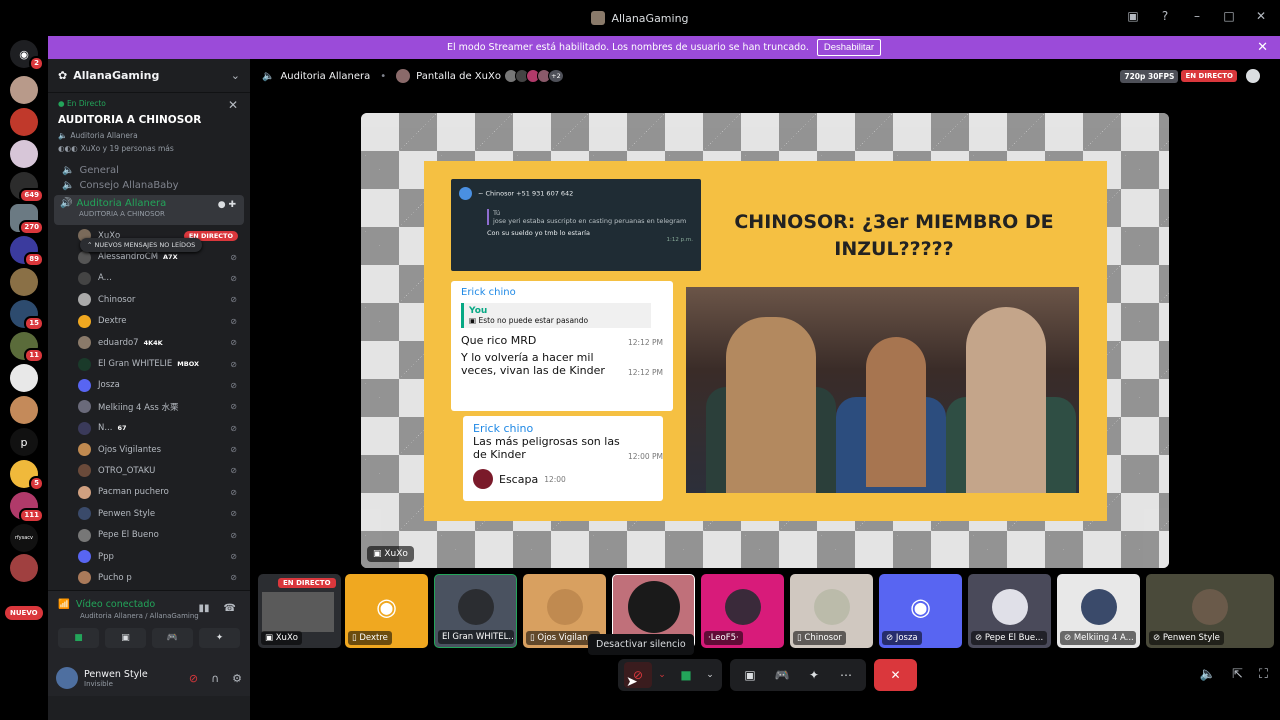 Image resolution: width=1280 pixels, height=720 pixels. Describe the element at coordinates (1263, 674) in the screenshot. I see `fullscreen-icon: ⛶` at that location.